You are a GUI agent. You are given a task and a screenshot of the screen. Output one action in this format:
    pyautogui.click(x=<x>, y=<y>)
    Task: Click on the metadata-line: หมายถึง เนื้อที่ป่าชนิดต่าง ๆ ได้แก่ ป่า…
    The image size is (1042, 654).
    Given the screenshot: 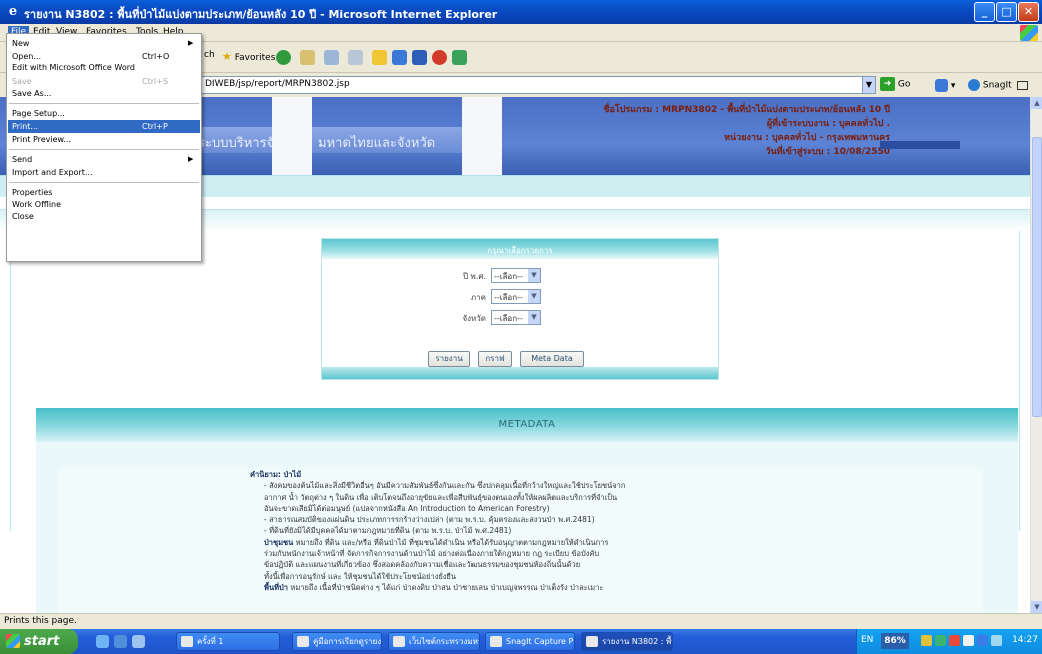 What is the action you would take?
    pyautogui.click(x=446, y=587)
    